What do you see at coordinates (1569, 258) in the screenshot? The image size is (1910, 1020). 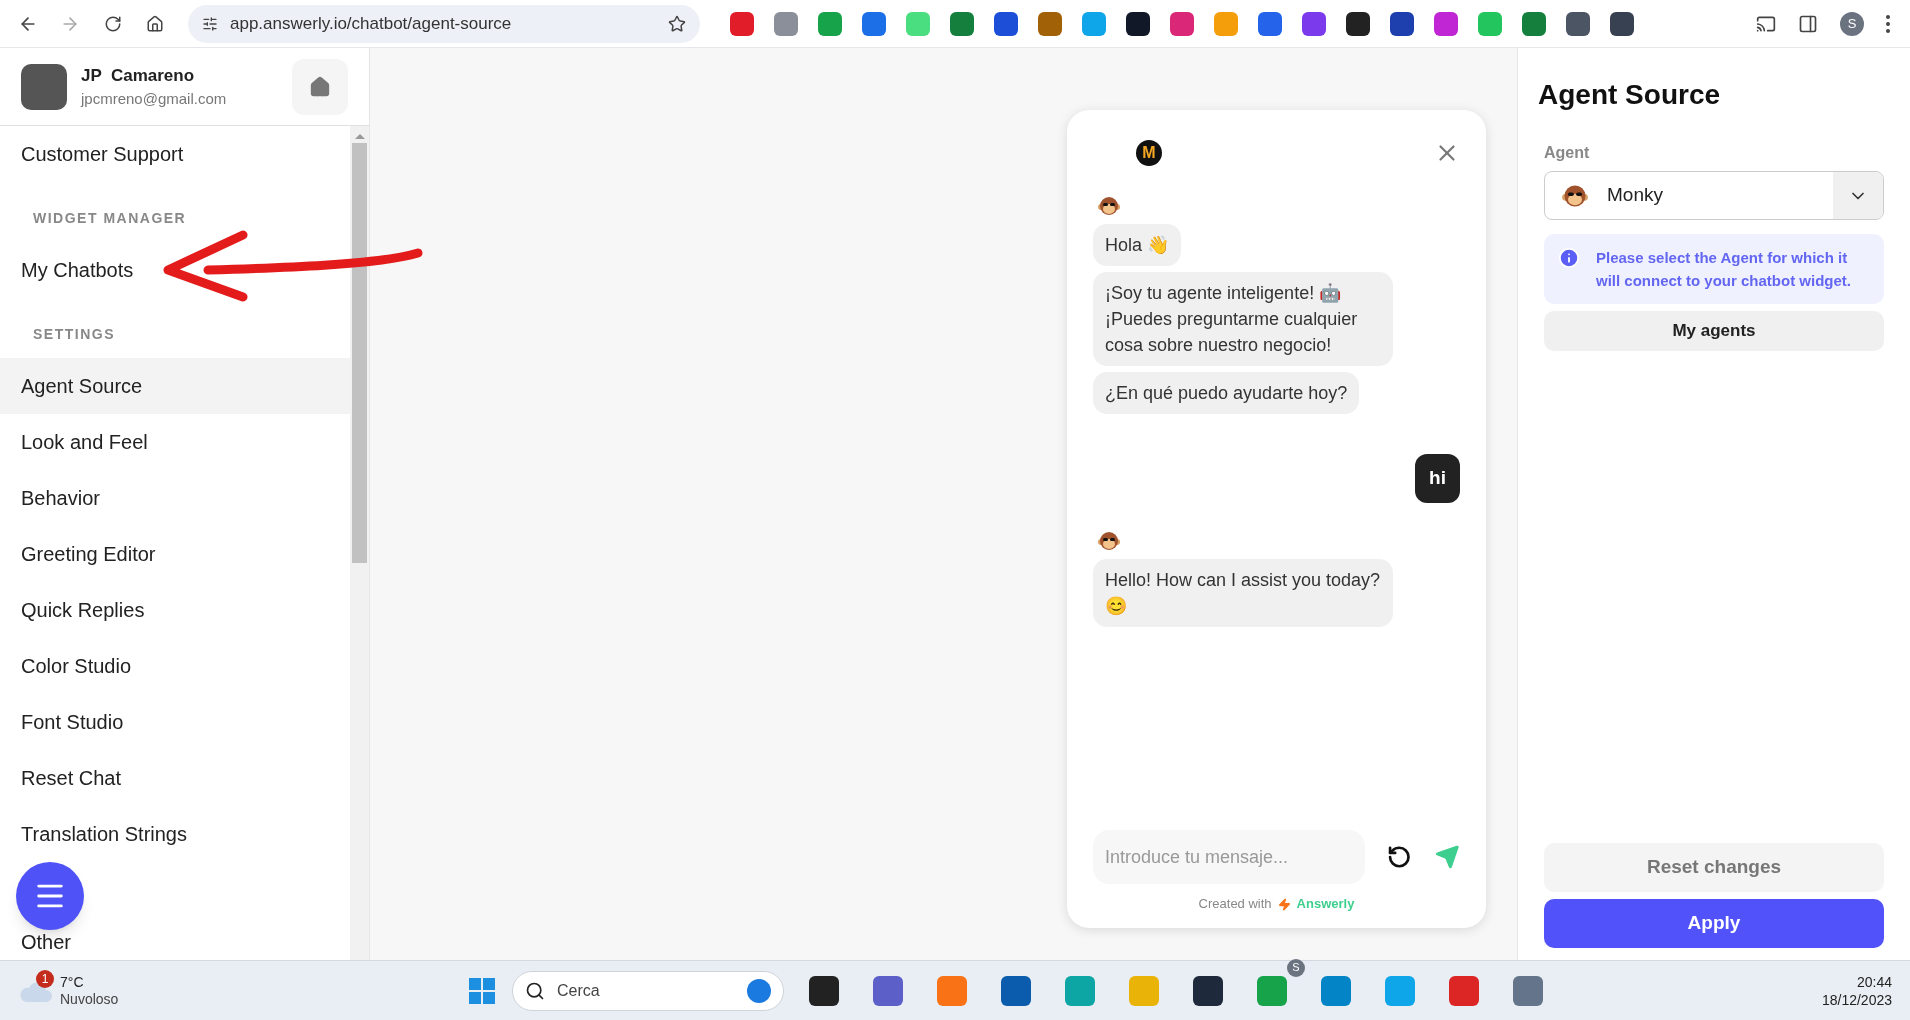 I see `info-icon` at bounding box center [1569, 258].